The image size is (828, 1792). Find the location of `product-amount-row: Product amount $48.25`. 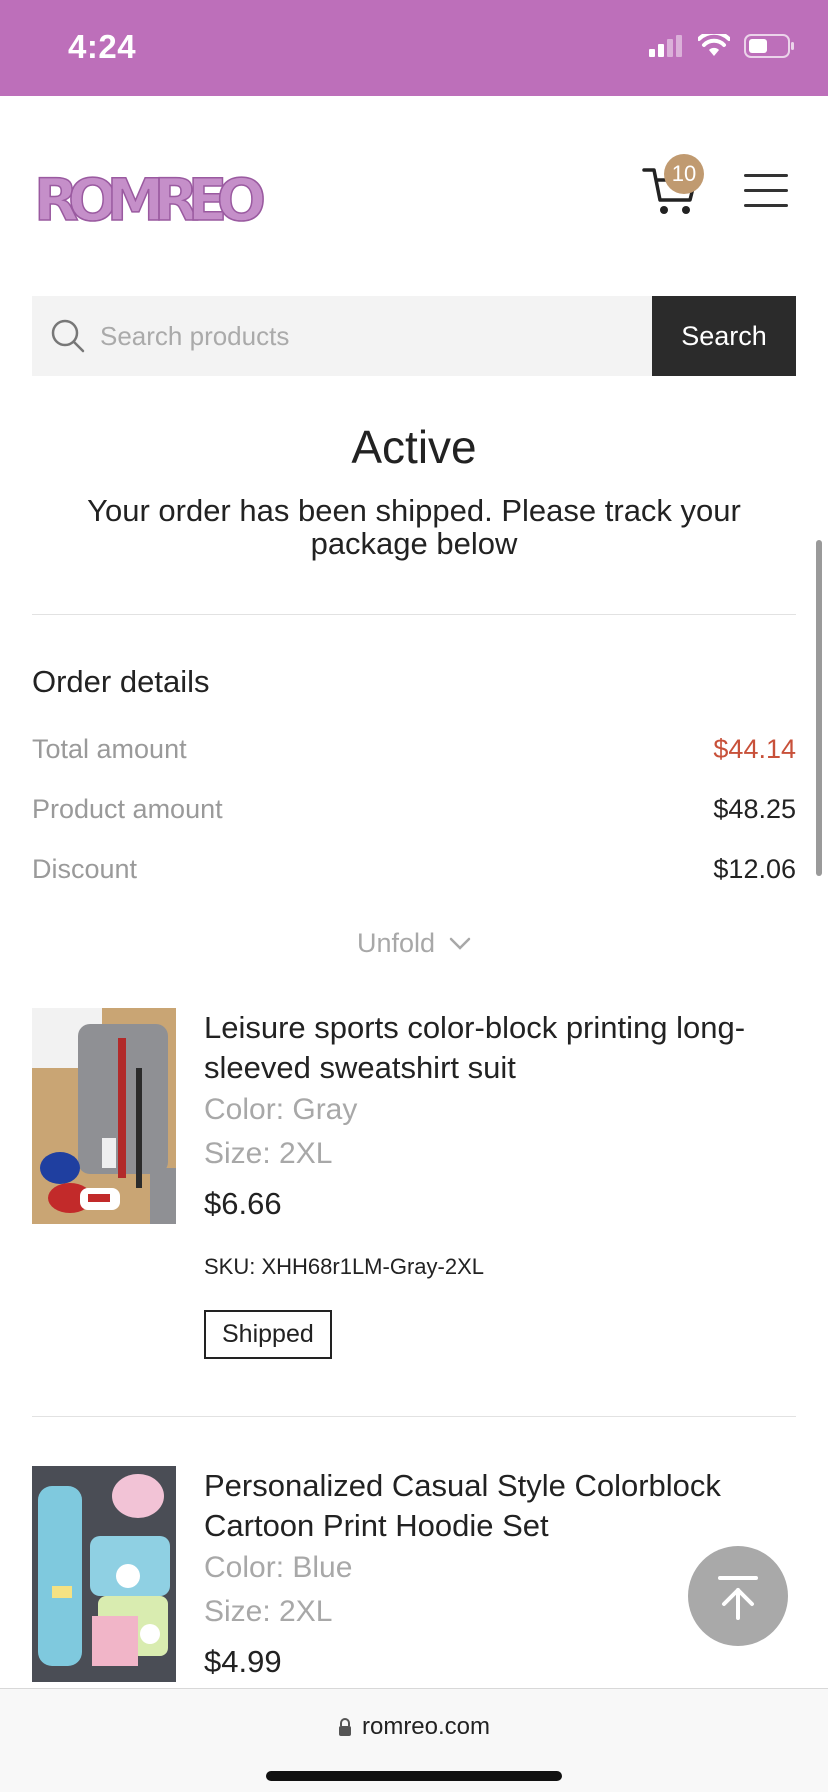

product-amount-row: Product amount $48.25 is located at coordinates (414, 809).